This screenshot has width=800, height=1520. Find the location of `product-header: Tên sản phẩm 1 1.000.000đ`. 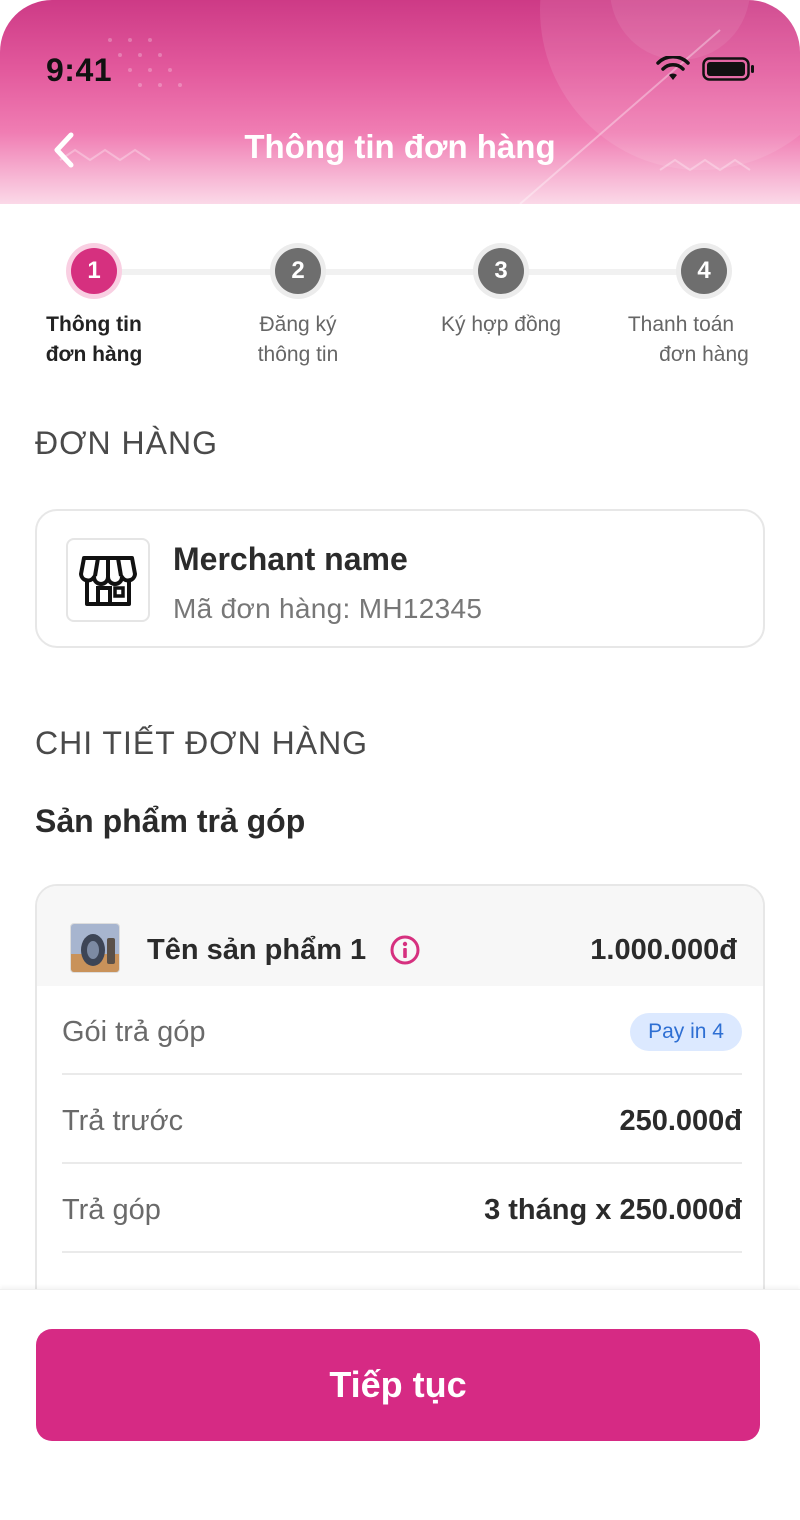

product-header: Tên sản phẩm 1 1.000.000đ is located at coordinates (400, 936).